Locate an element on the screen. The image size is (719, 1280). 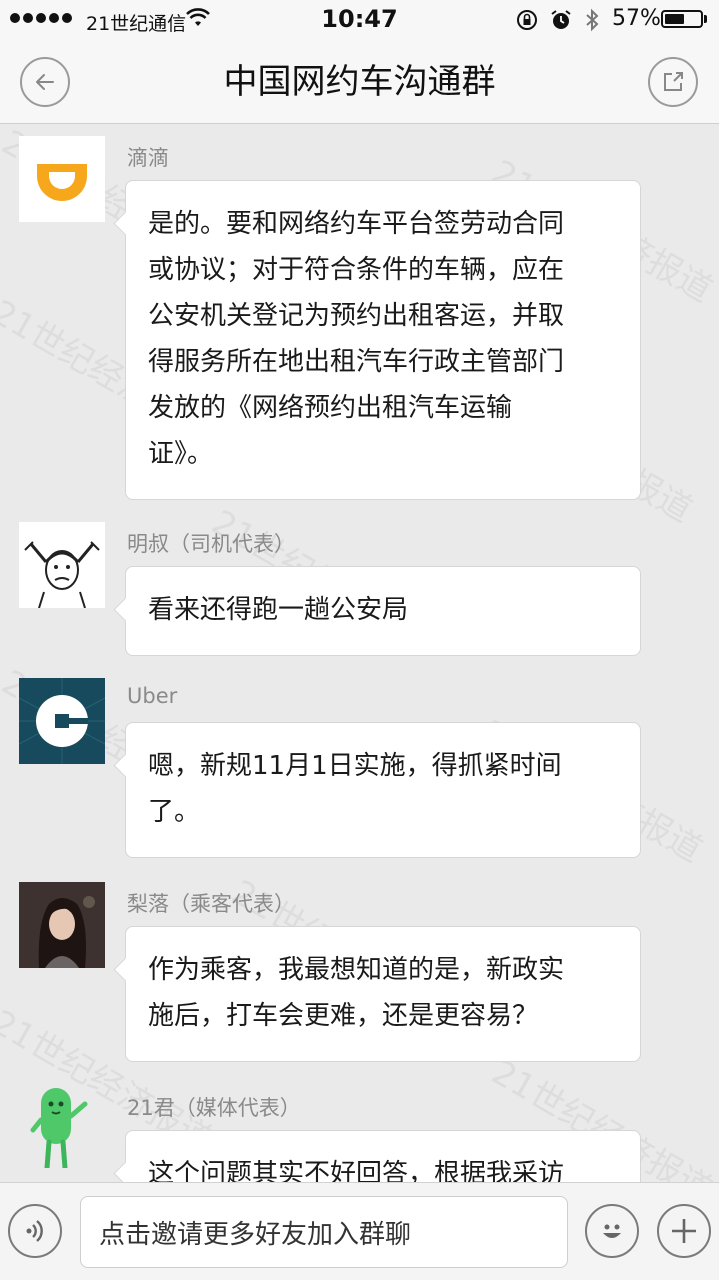
orientation-lock-icon is located at coordinates (527, 20).